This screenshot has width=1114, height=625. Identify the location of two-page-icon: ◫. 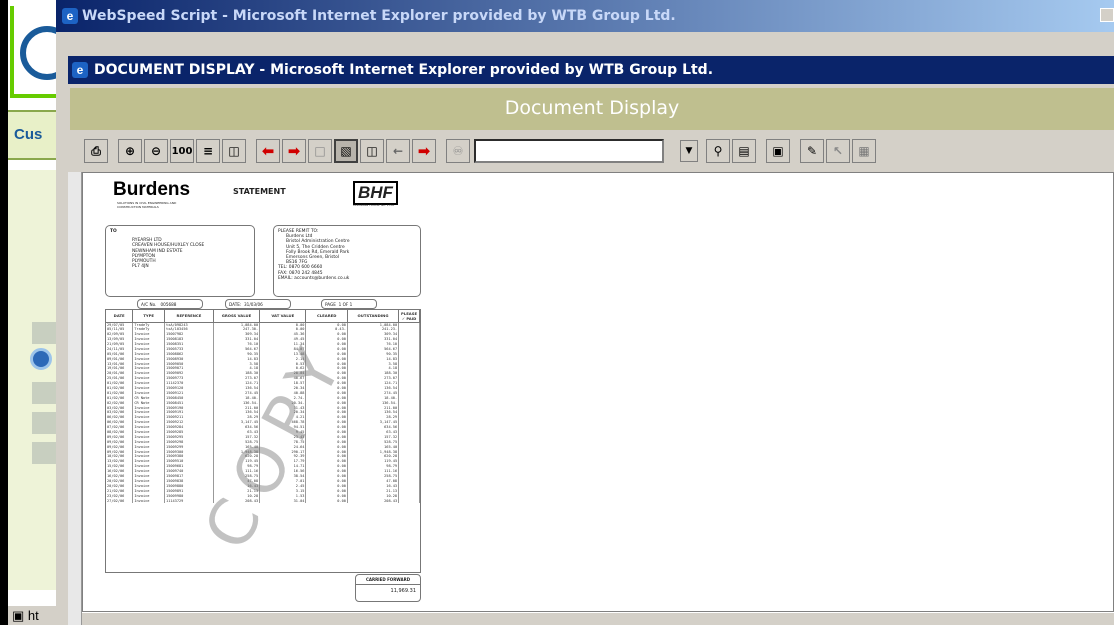
(372, 151).